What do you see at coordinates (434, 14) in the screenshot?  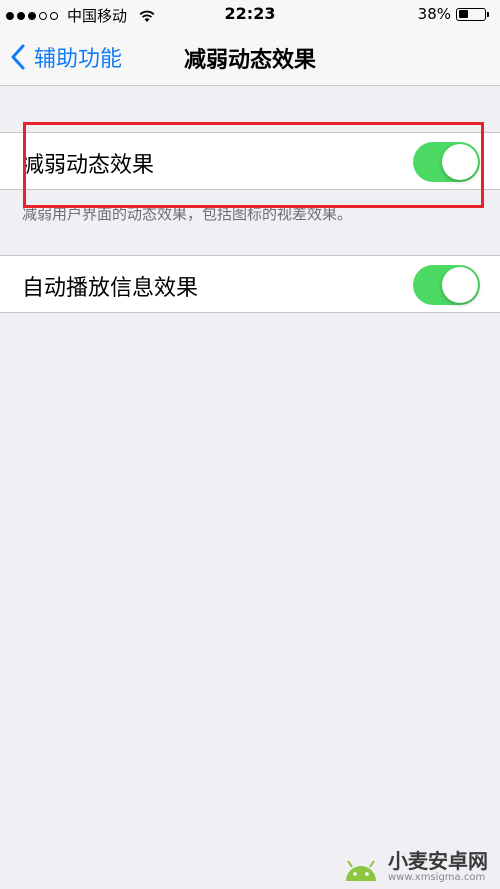 I see `battery-percent: 38%` at bounding box center [434, 14].